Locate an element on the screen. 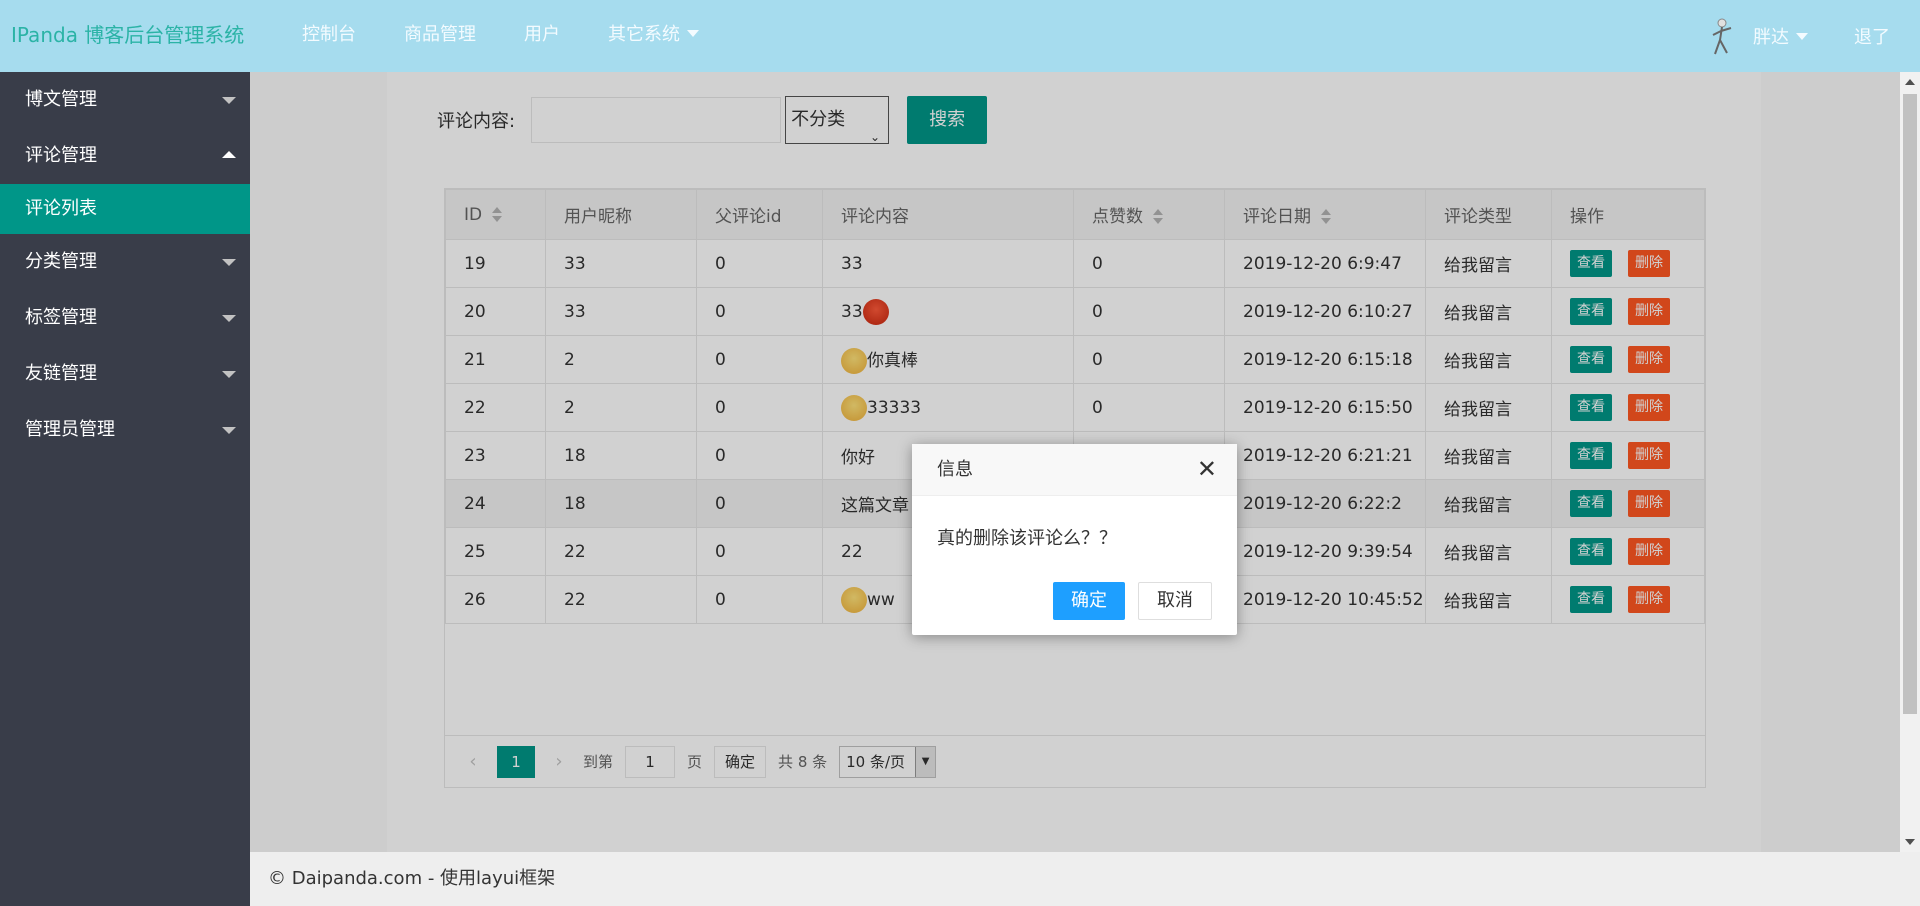 Image resolution: width=1920 pixels, height=906 pixels. chevron-up-icon is located at coordinates (229, 154).